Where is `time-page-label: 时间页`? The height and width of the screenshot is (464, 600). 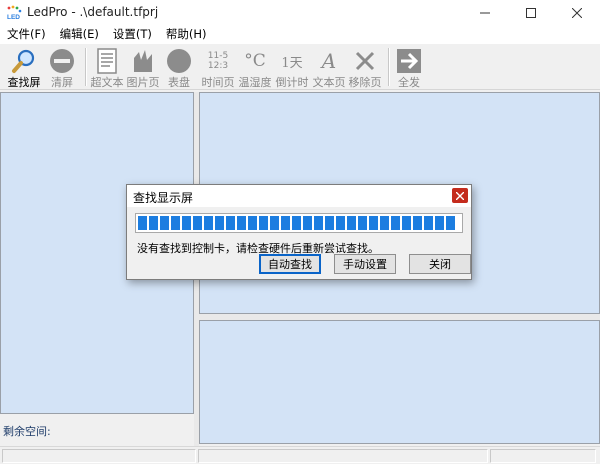
time-page-label: 时间页 is located at coordinates (218, 82).